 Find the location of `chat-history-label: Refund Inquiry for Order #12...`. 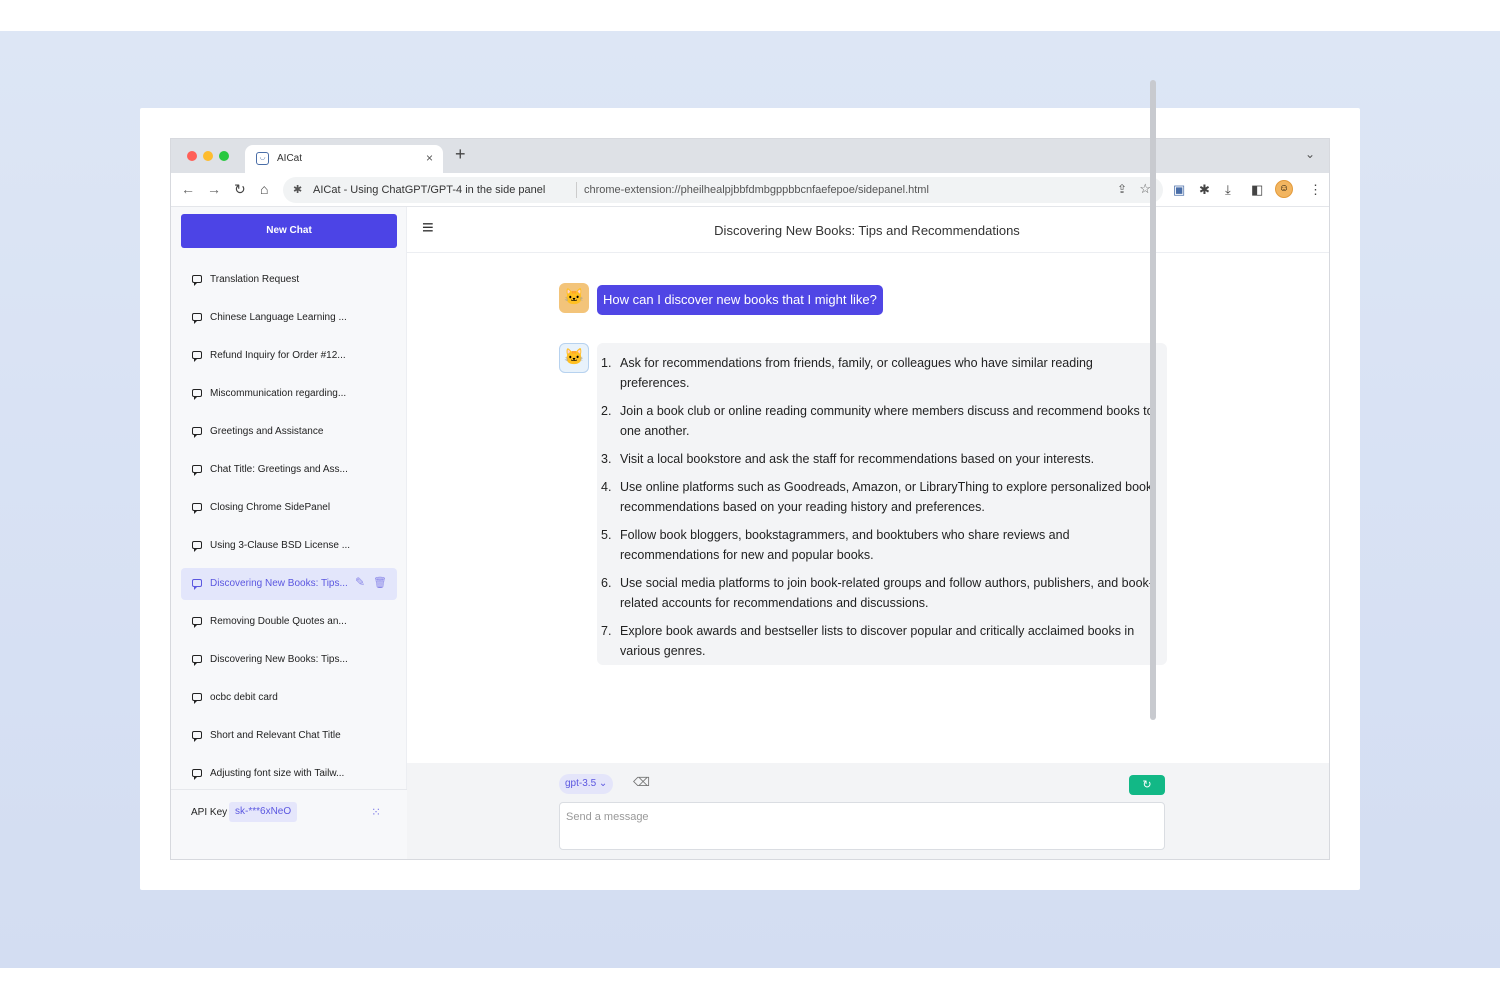

chat-history-label: Refund Inquiry for Order #12... is located at coordinates (278, 355).